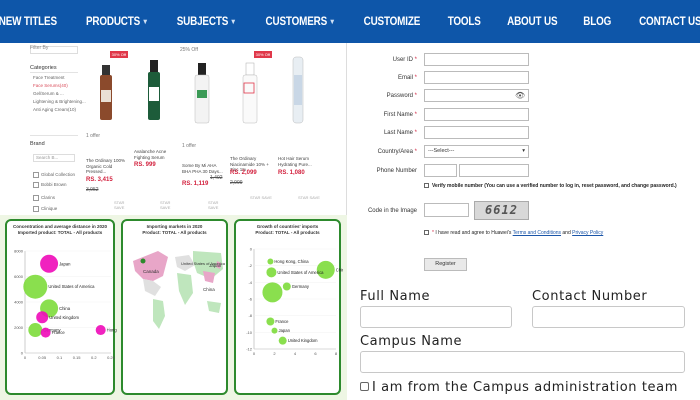  What do you see at coordinates (250, 282) in the screenshot?
I see `y-tick-label: -4` at bounding box center [250, 282].